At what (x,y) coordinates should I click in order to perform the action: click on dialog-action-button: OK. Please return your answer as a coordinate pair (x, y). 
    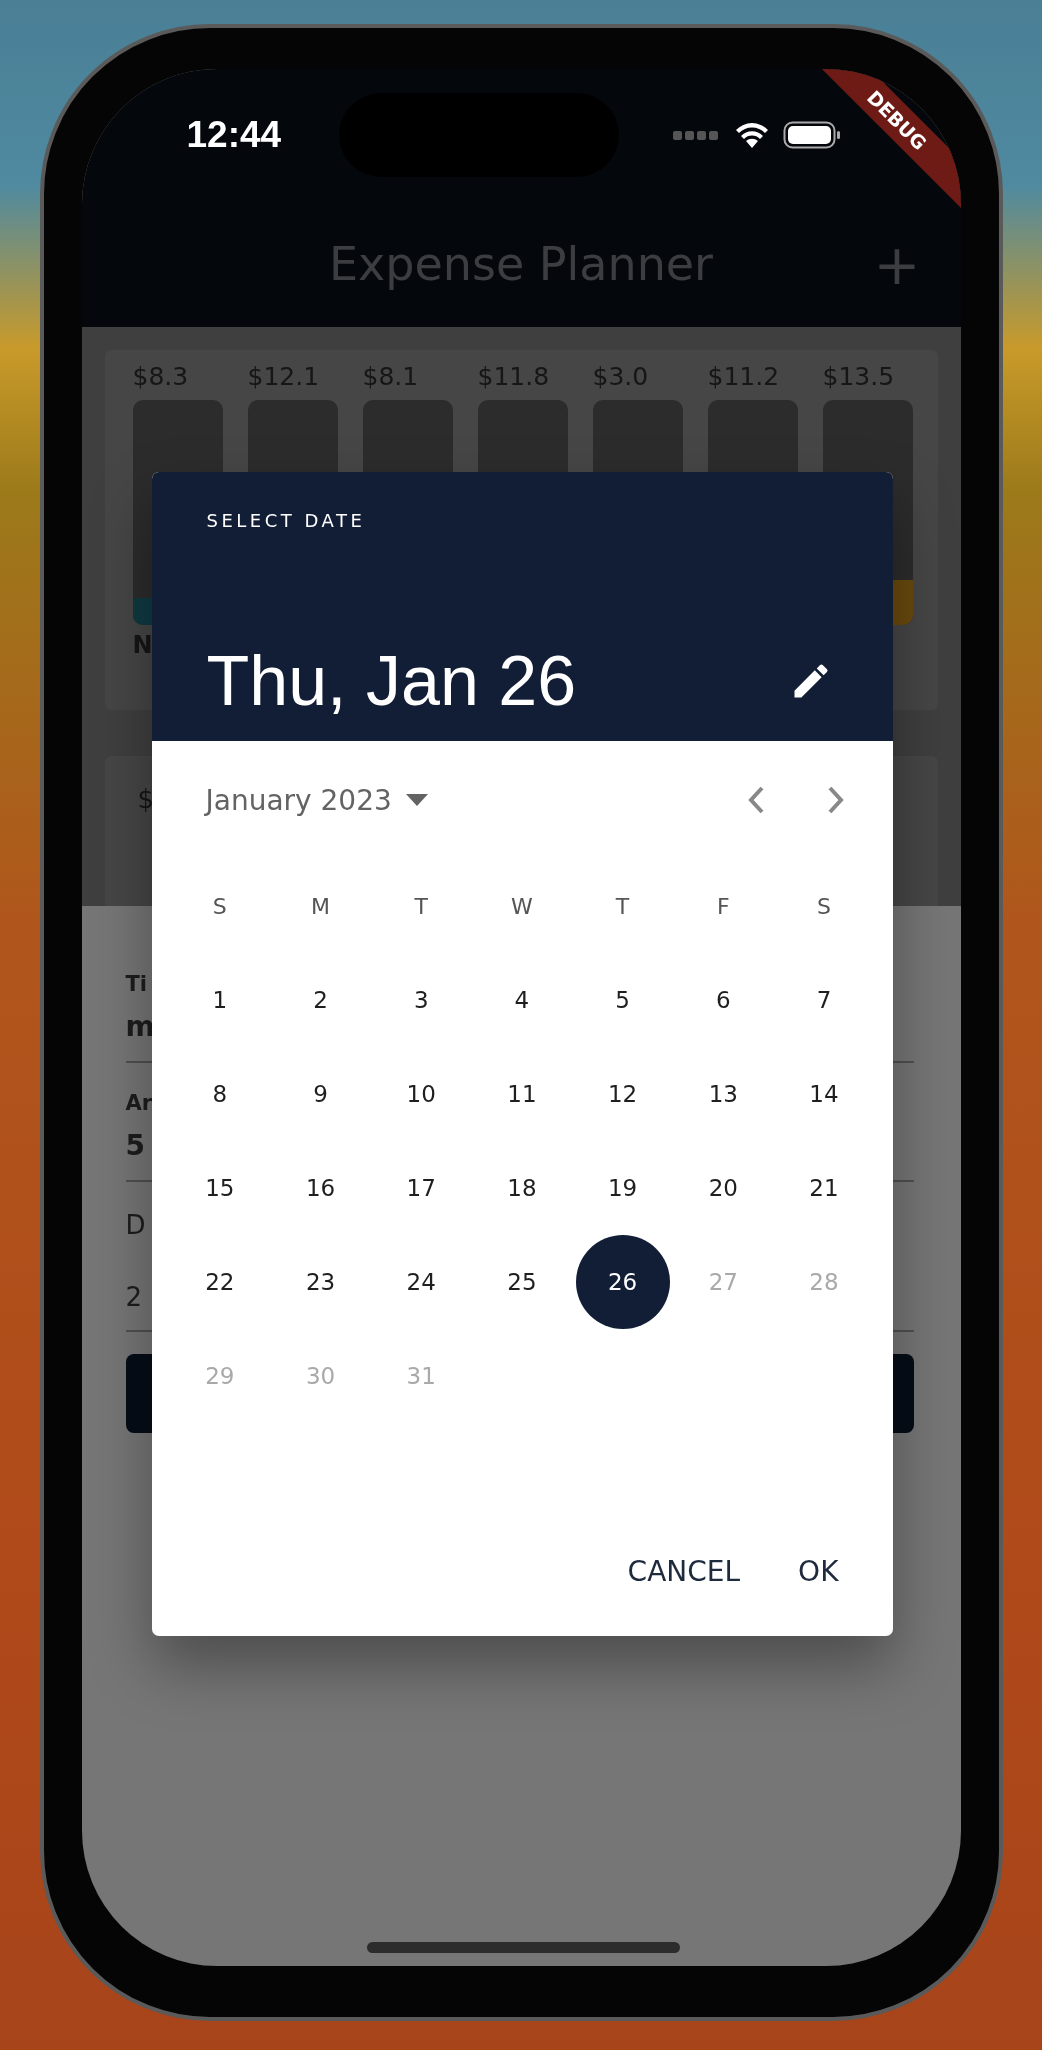
    Looking at the image, I should click on (818, 1571).